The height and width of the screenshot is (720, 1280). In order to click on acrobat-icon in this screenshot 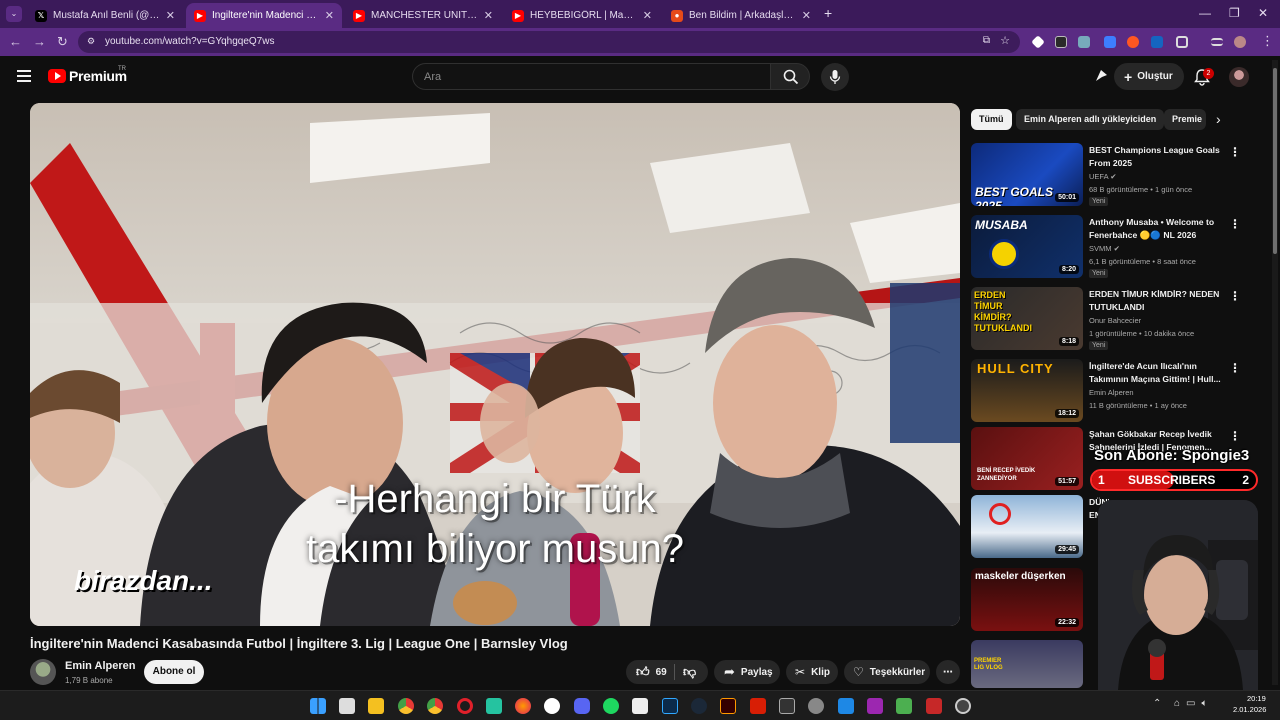, I will do `click(758, 706)`.